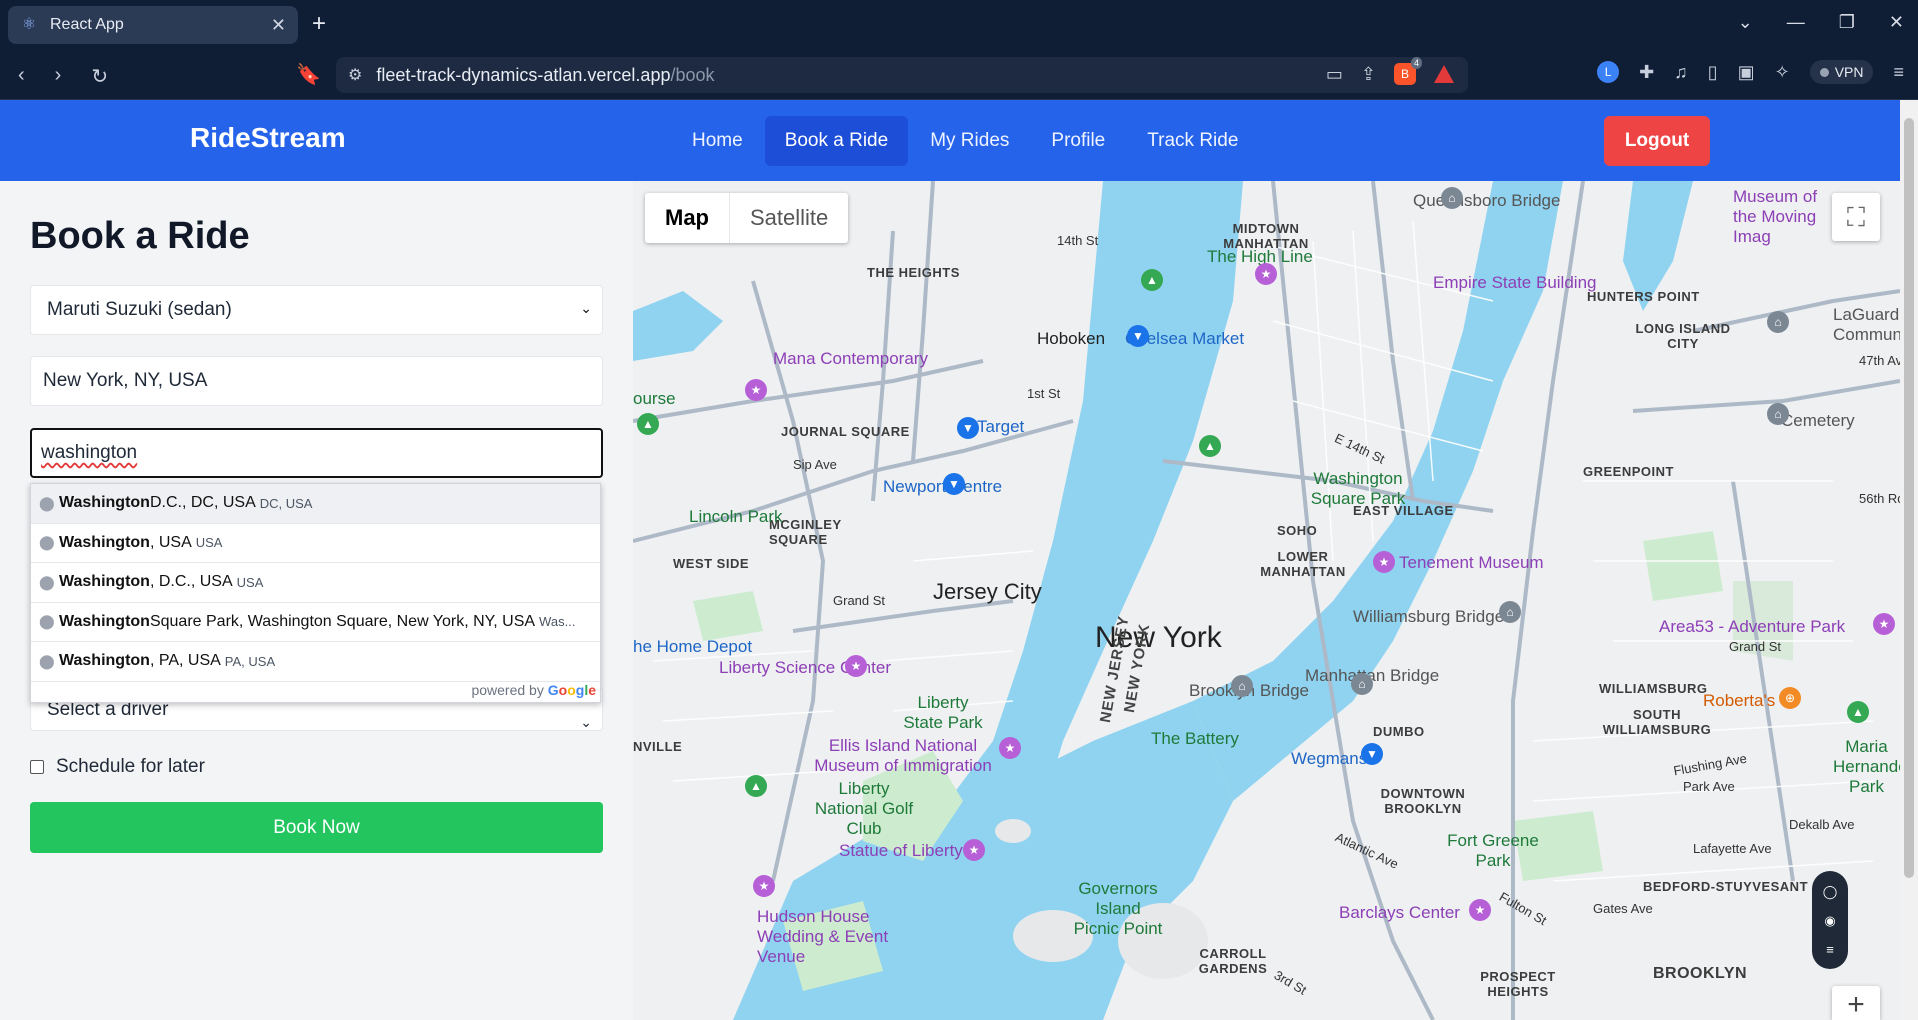 This screenshot has height=1020, width=1918. I want to click on autocomplete-item: ⬤ Washington D.C., DC, USA DC, USA, so click(315, 504).